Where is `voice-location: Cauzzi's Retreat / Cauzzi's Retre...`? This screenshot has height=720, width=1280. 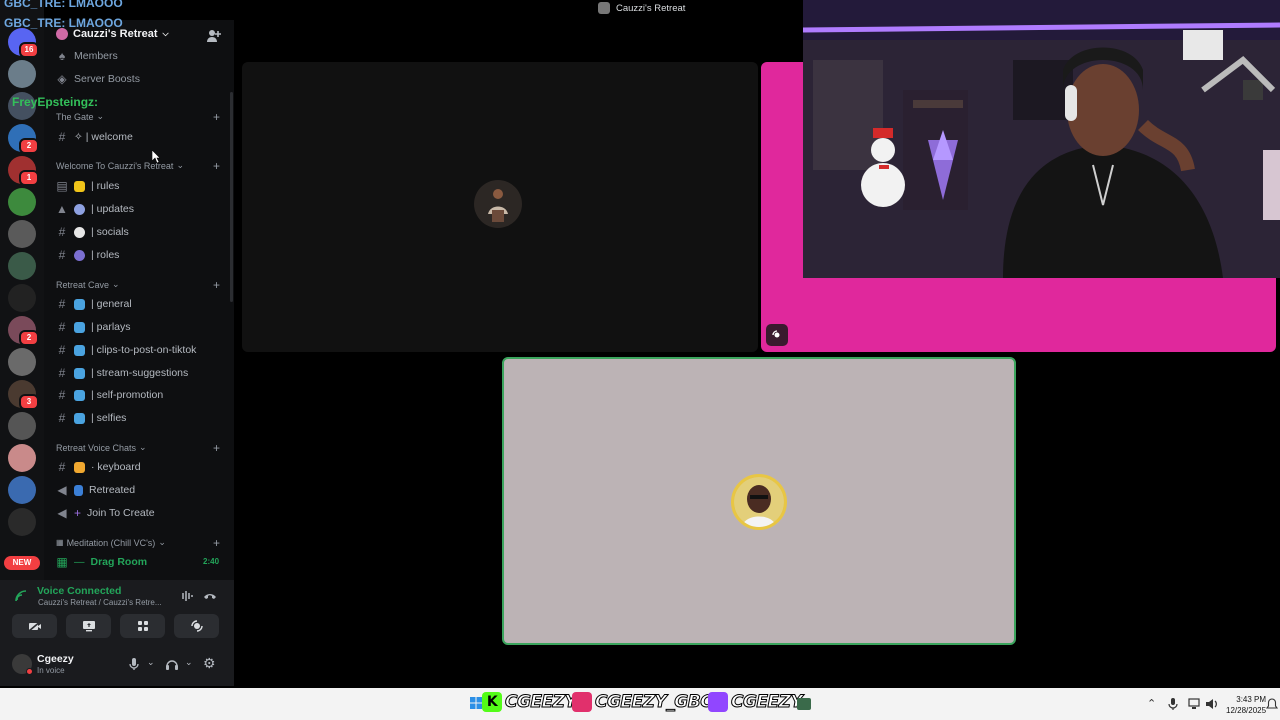
voice-location: Cauzzi's Retreat / Cauzzi's Retre... is located at coordinates (100, 602).